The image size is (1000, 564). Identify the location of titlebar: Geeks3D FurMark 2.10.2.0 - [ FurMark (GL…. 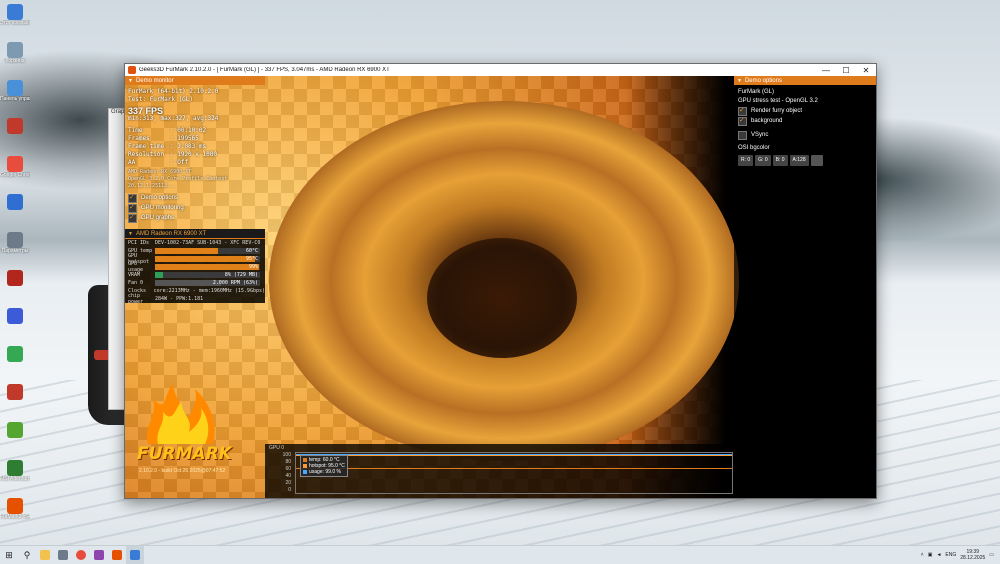
(500, 70).